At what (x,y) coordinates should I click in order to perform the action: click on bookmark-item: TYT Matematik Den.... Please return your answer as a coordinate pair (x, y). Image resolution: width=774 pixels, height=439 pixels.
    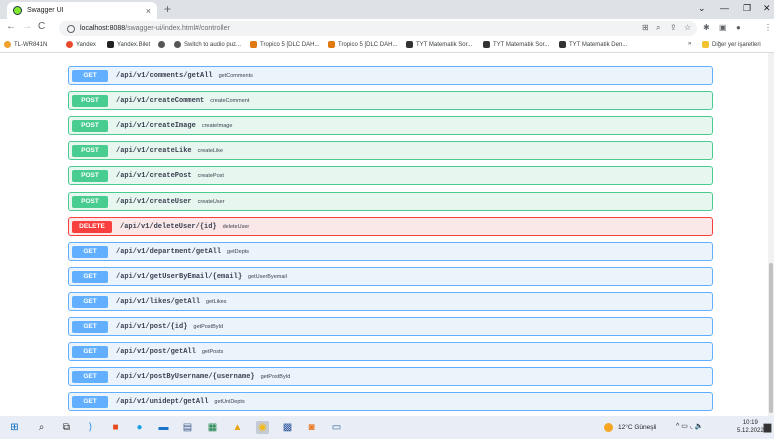
    Looking at the image, I should click on (593, 44).